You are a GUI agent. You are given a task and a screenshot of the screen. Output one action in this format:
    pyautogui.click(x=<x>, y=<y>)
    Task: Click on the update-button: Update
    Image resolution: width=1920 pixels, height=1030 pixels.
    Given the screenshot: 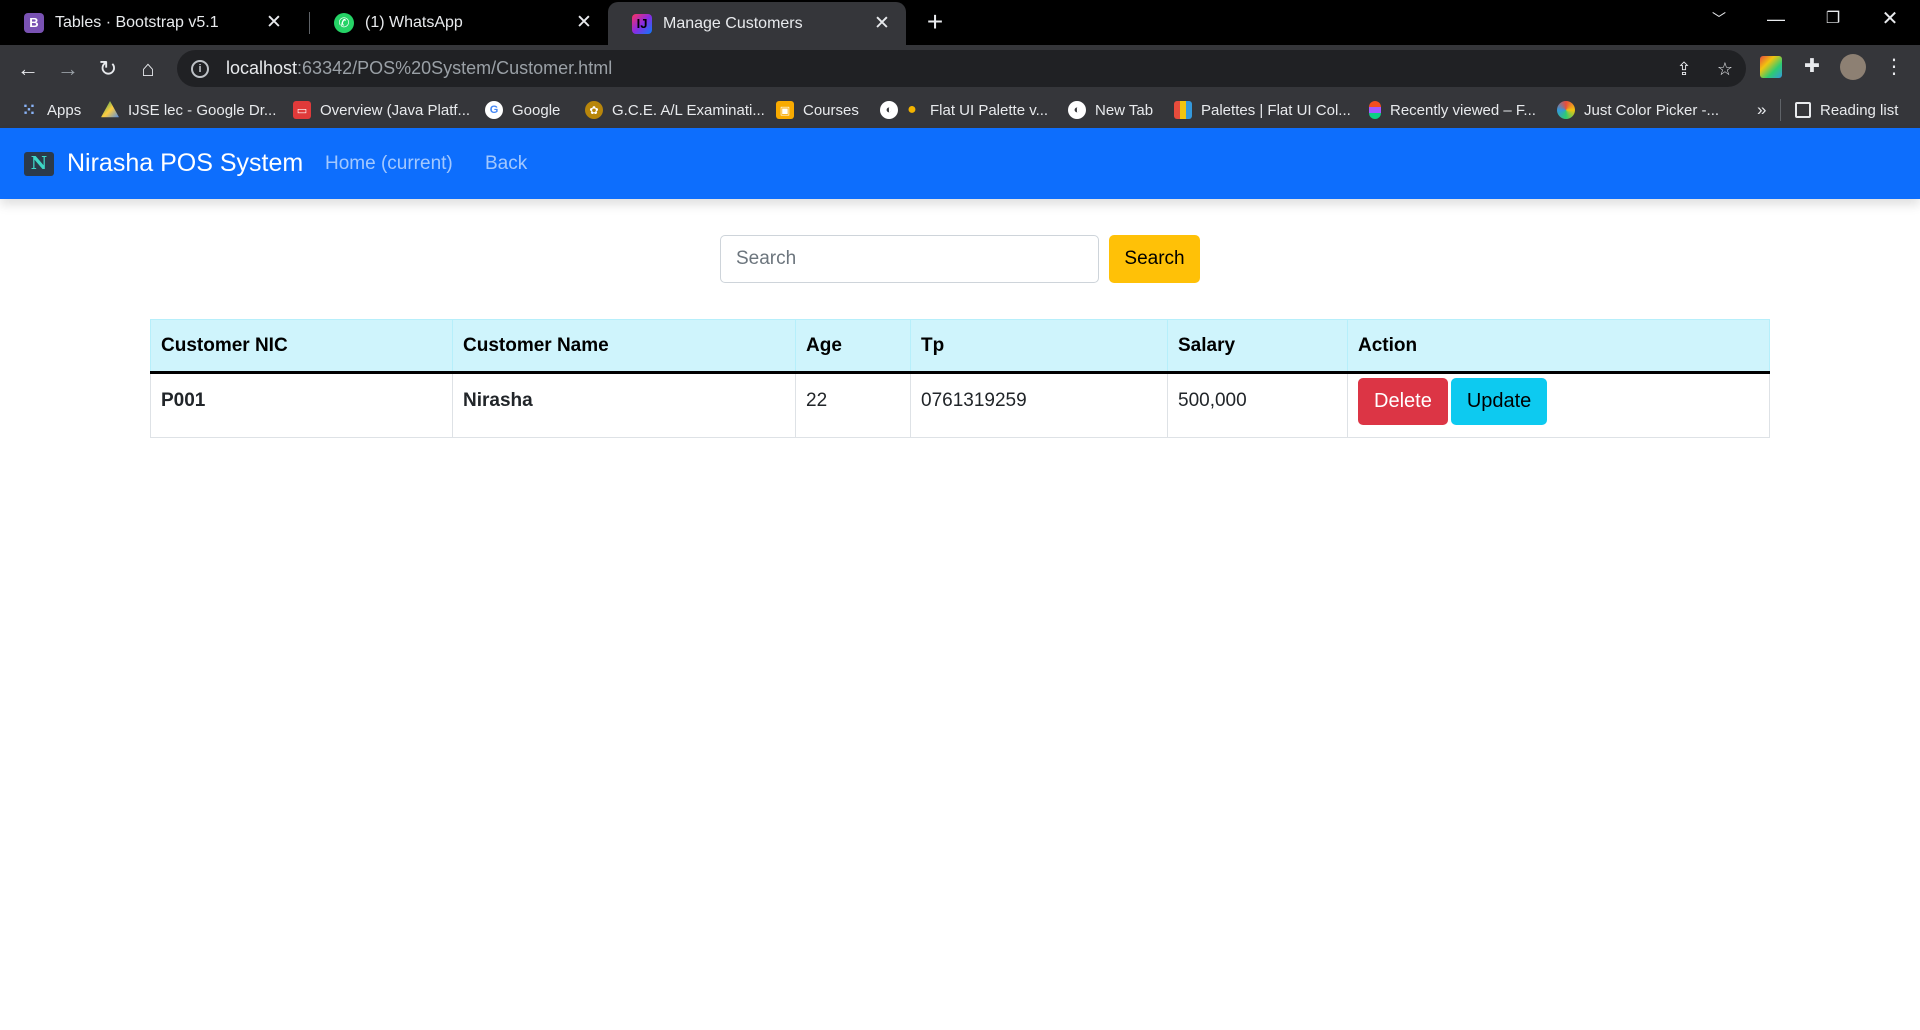 What is the action you would take?
    pyautogui.click(x=1499, y=401)
    